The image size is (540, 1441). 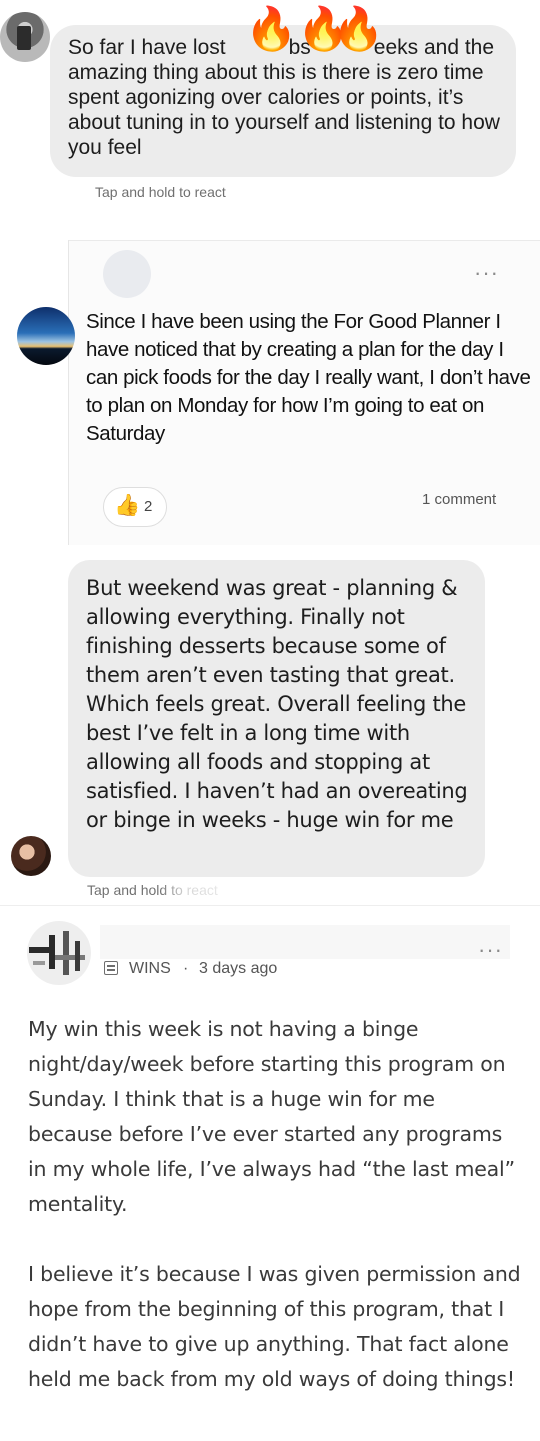 What do you see at coordinates (238, 968) in the screenshot?
I see `post-timestamp: 3 days ago` at bounding box center [238, 968].